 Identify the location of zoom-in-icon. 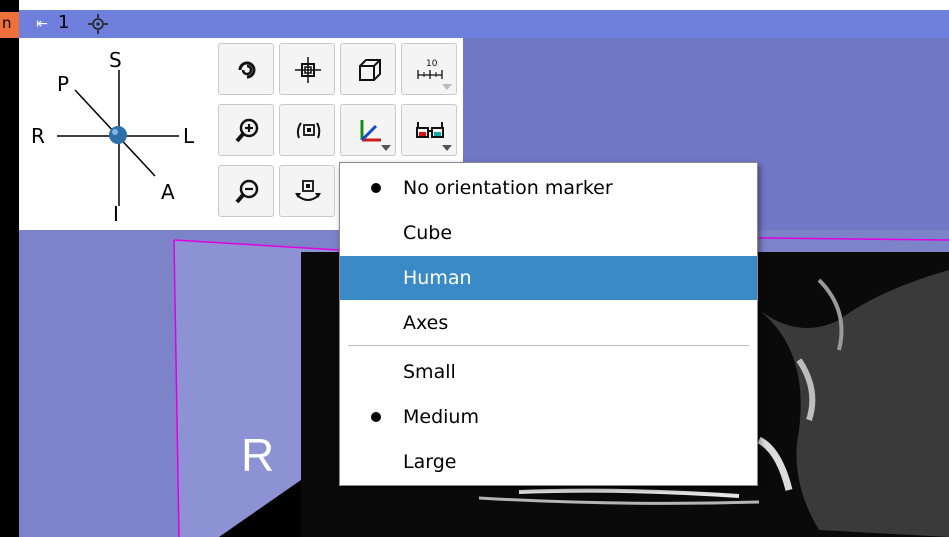
(247, 130).